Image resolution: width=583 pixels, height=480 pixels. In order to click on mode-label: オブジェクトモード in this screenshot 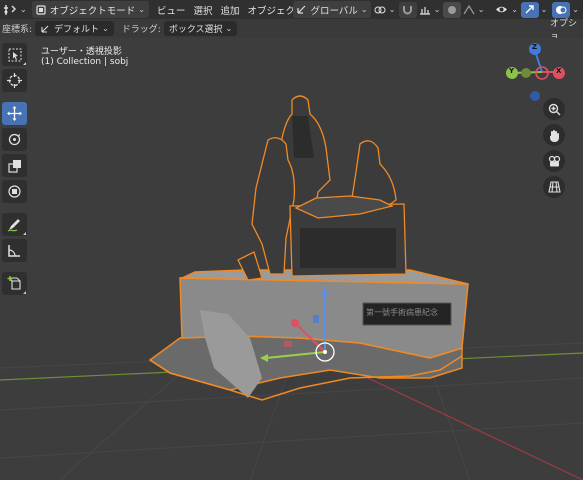, I will do `click(92, 11)`.